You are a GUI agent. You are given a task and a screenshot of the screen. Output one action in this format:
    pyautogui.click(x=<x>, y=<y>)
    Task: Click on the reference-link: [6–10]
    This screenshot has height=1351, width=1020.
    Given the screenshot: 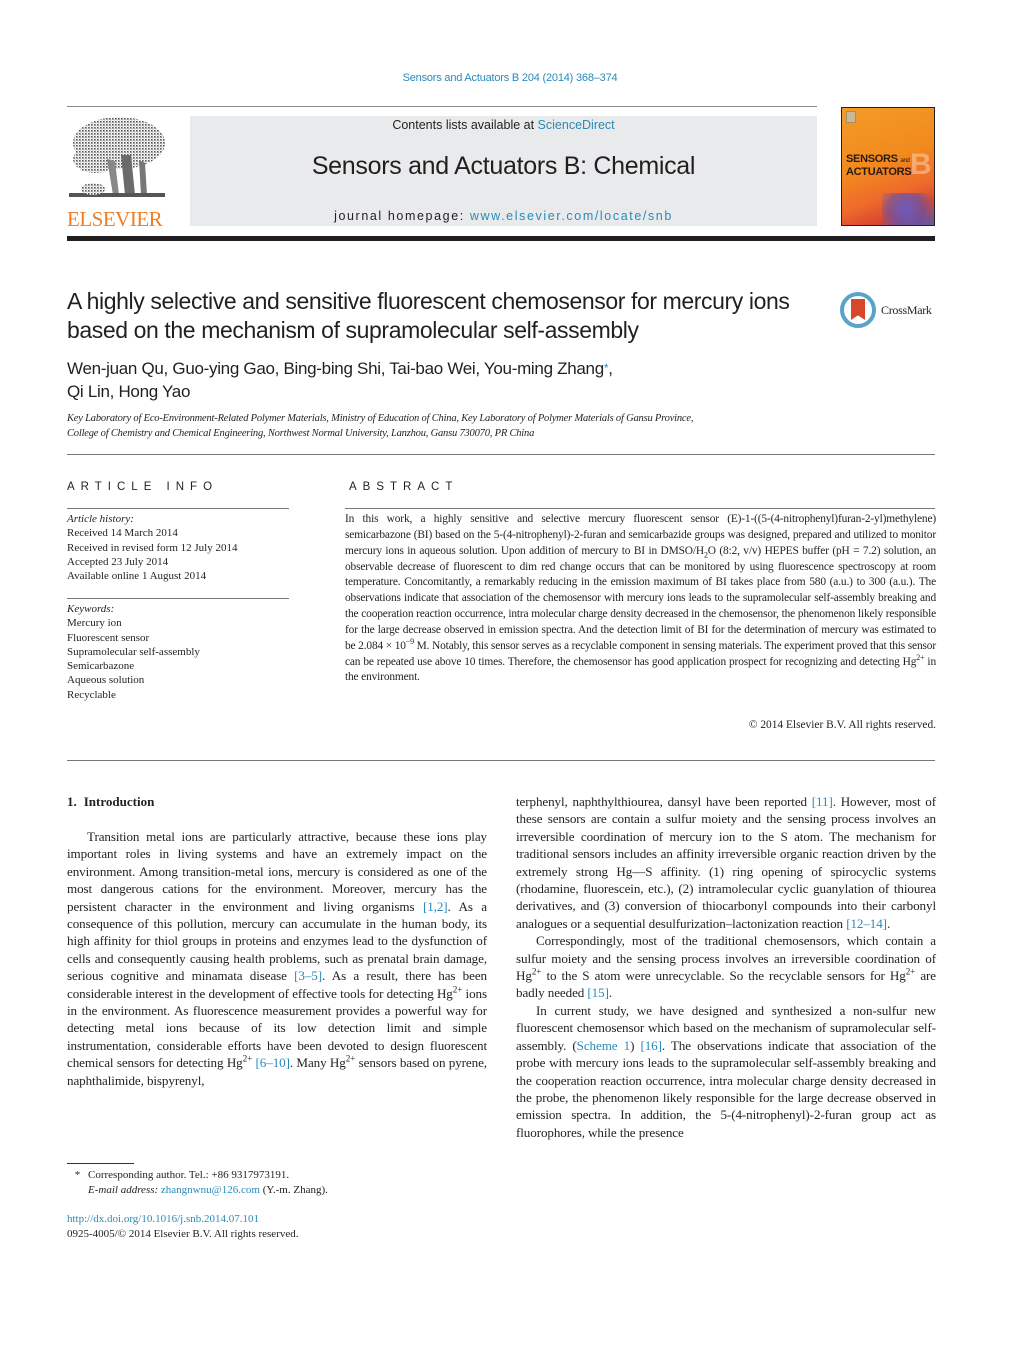 What is the action you would take?
    pyautogui.click(x=273, y=1062)
    